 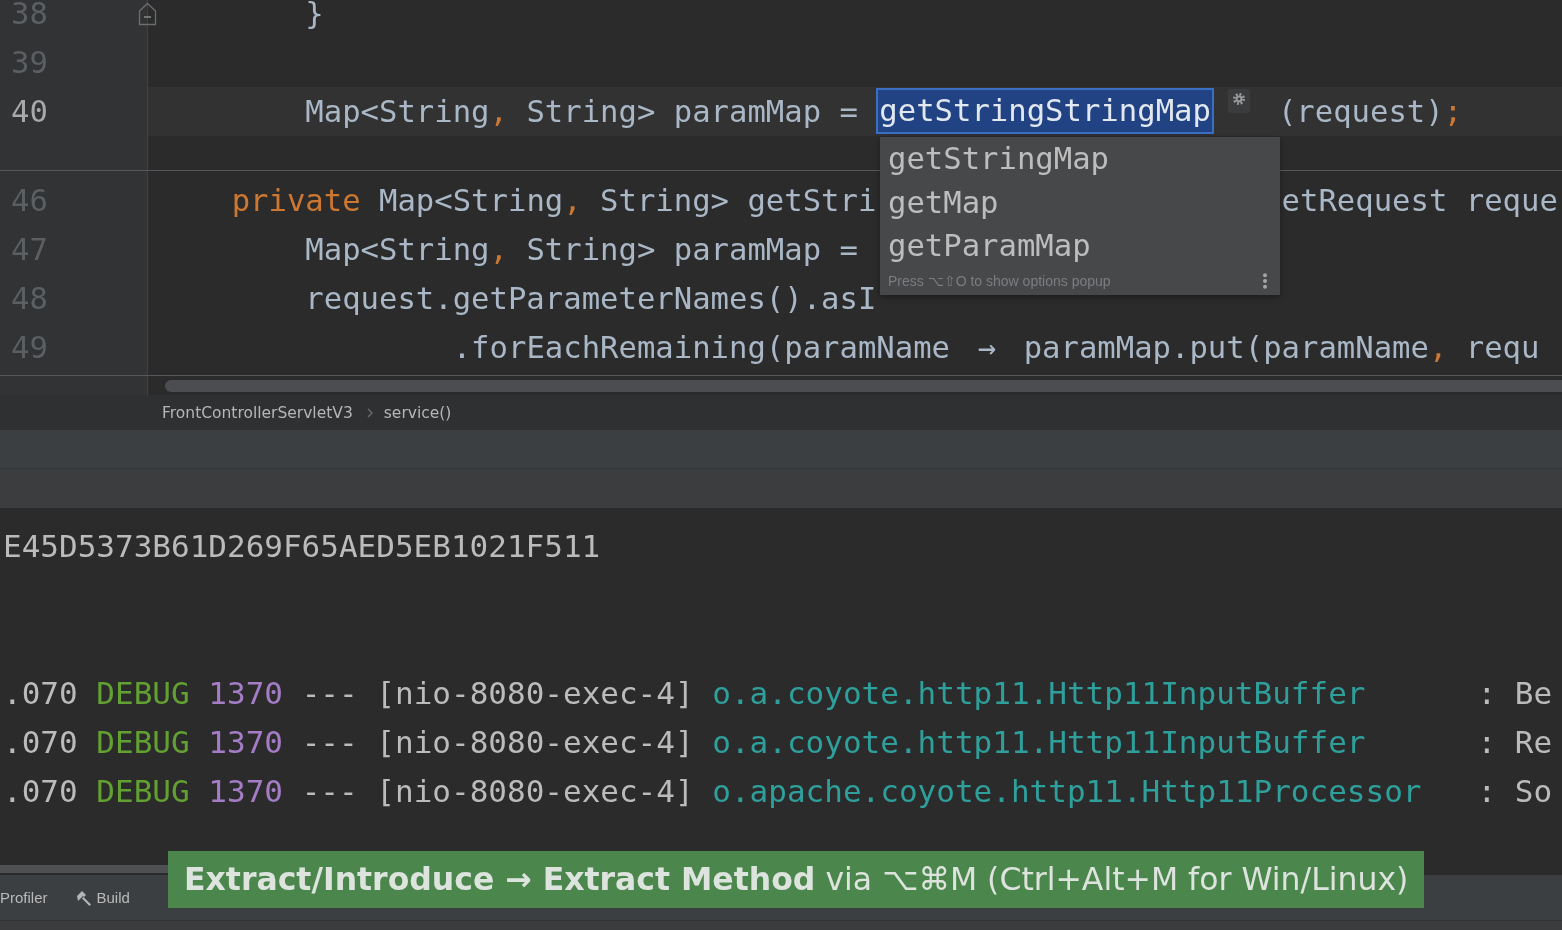 What do you see at coordinates (591, 298) in the screenshot?
I see `code-line: request.getParameterNames().asI` at bounding box center [591, 298].